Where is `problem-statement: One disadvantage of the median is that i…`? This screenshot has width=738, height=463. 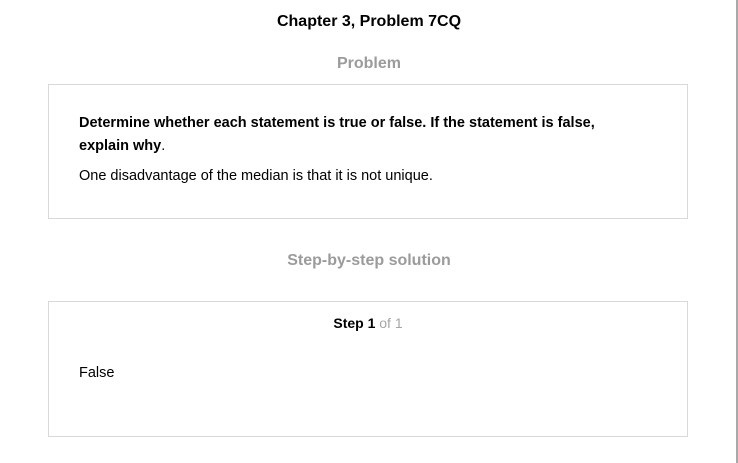 problem-statement: One disadvantage of the median is that i… is located at coordinates (256, 176).